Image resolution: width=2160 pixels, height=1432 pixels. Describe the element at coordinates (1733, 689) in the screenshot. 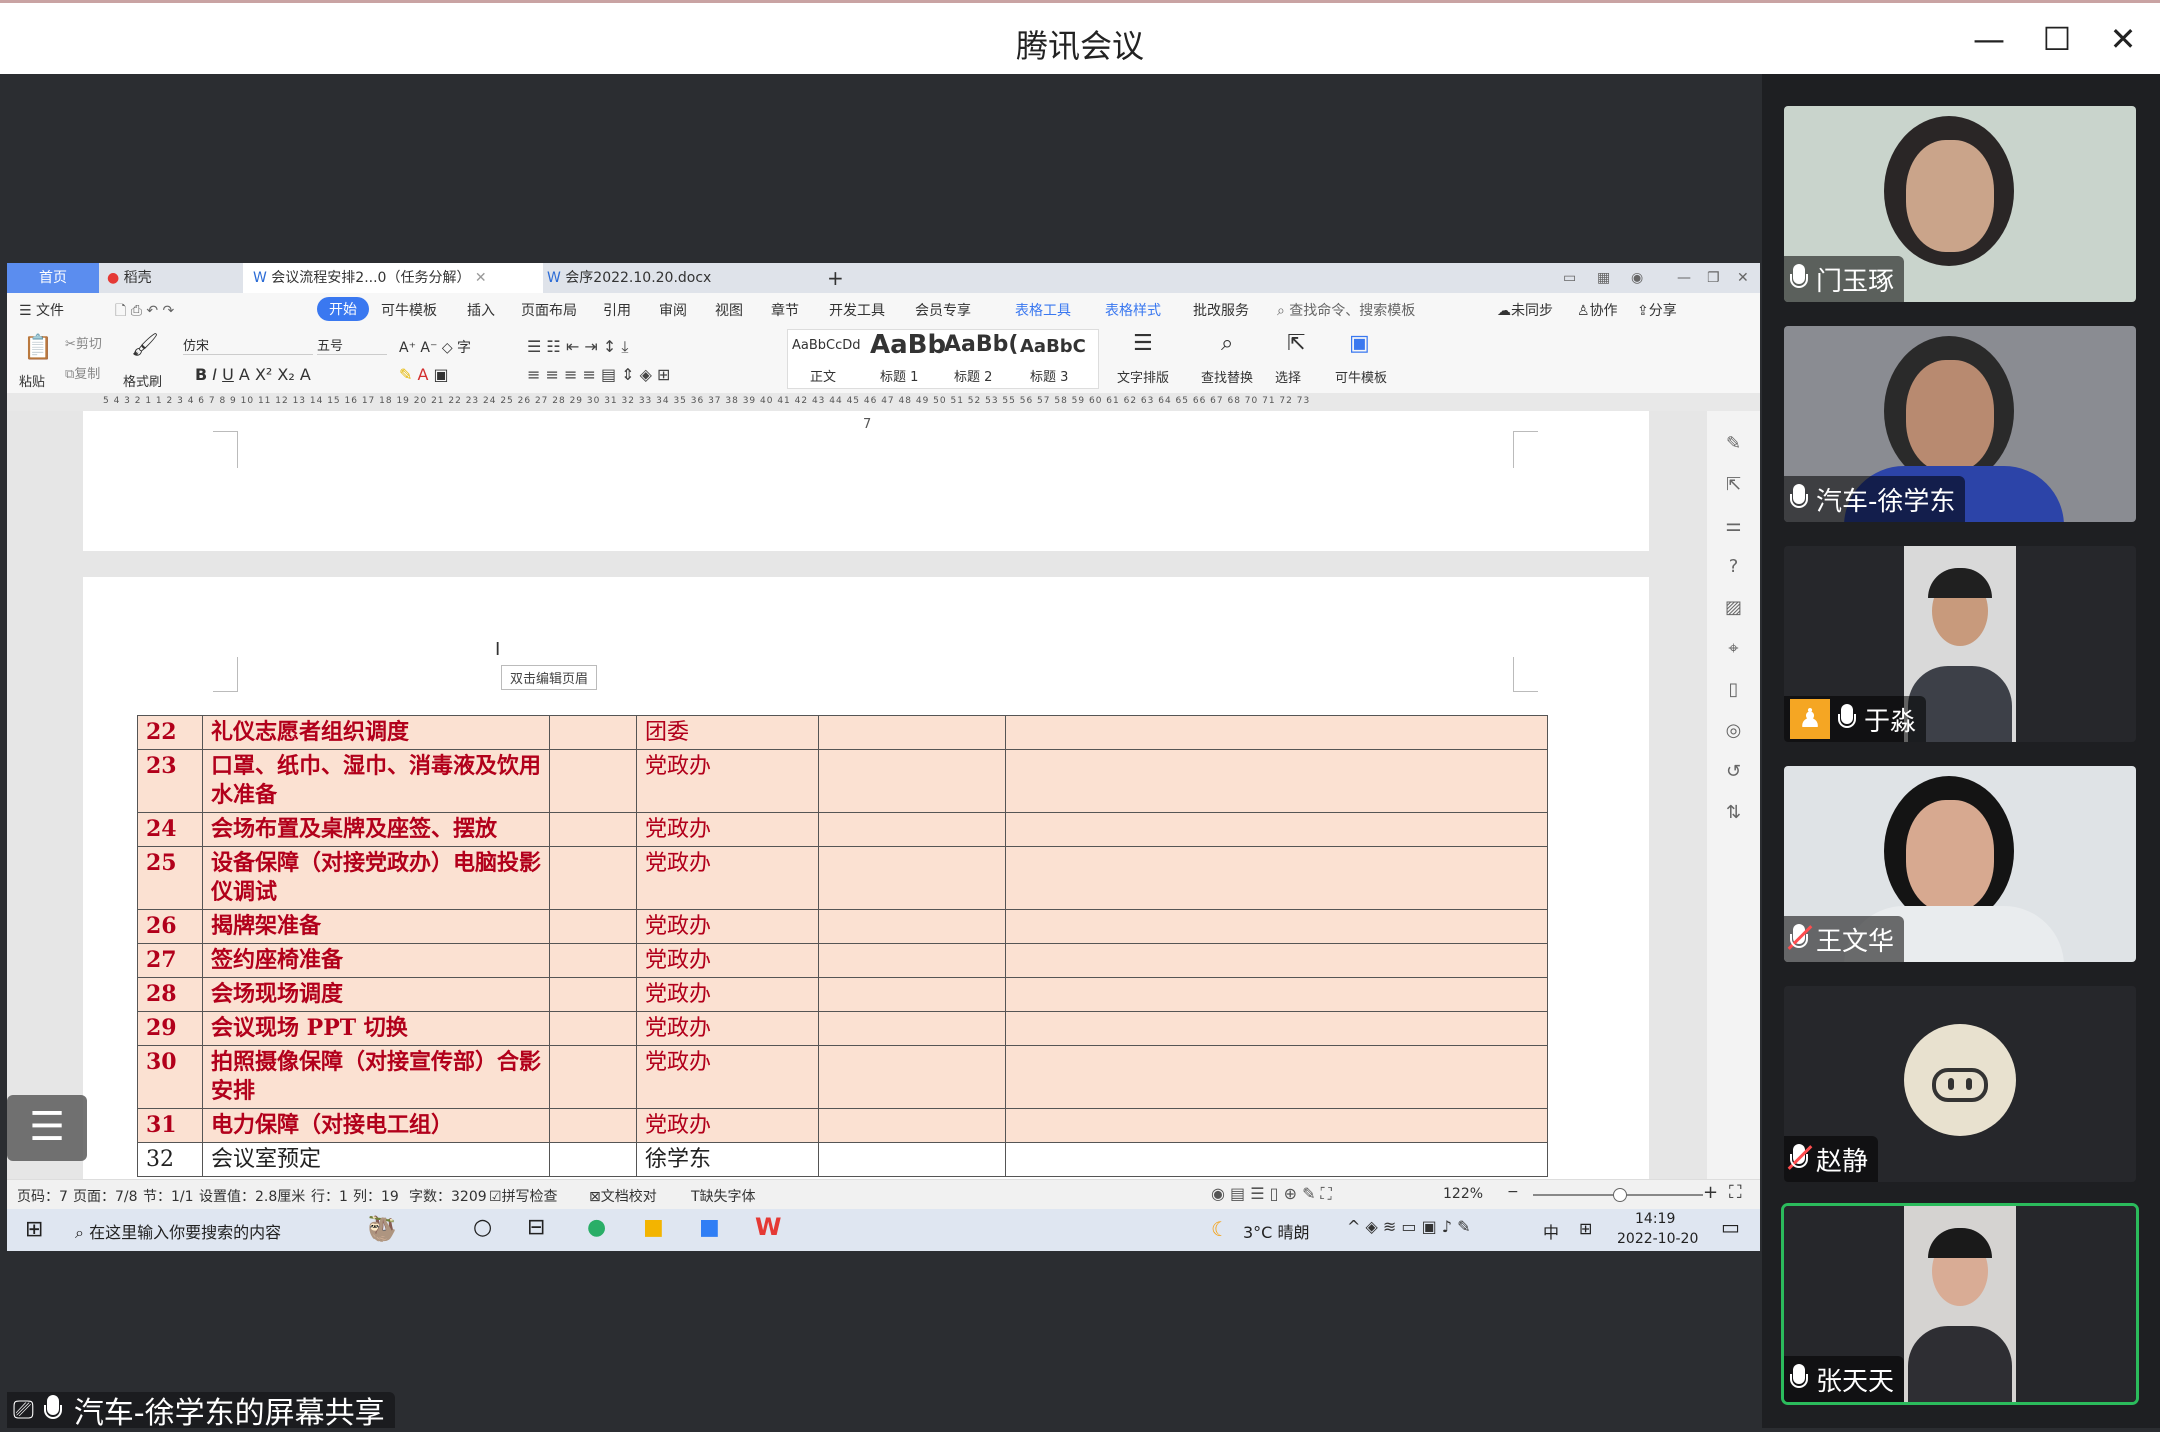

I see `book-icon: ▯` at that location.